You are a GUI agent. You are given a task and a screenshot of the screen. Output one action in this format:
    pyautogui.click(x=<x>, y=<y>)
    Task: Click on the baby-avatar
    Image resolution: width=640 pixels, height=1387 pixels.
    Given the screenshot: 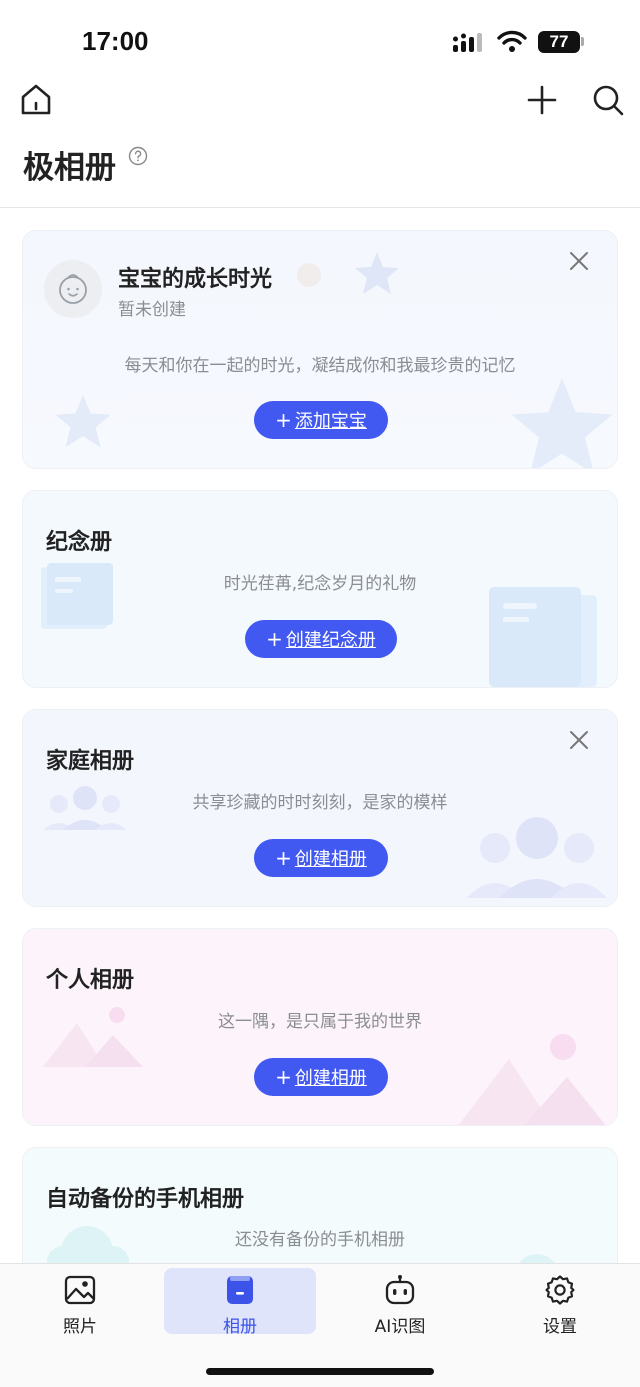 What is the action you would take?
    pyautogui.click(x=73, y=289)
    